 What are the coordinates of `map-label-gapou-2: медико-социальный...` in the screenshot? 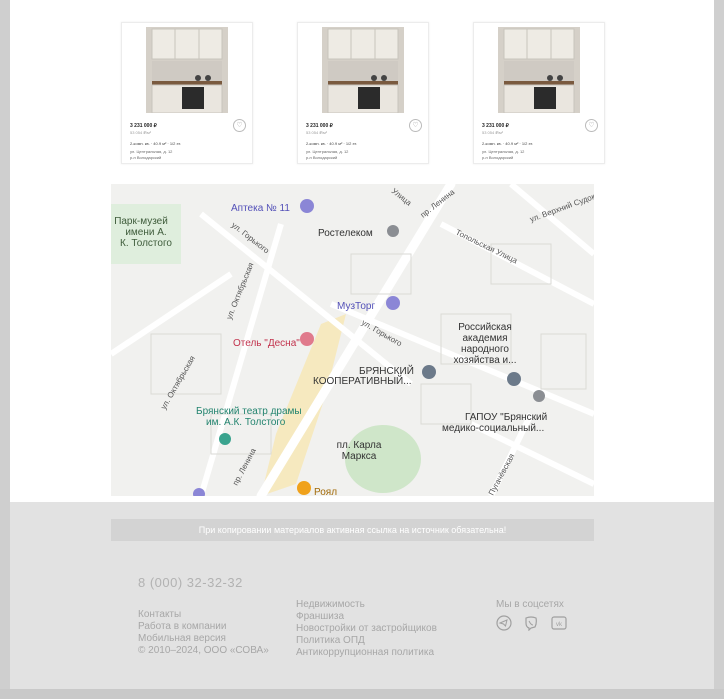 It's located at (493, 428).